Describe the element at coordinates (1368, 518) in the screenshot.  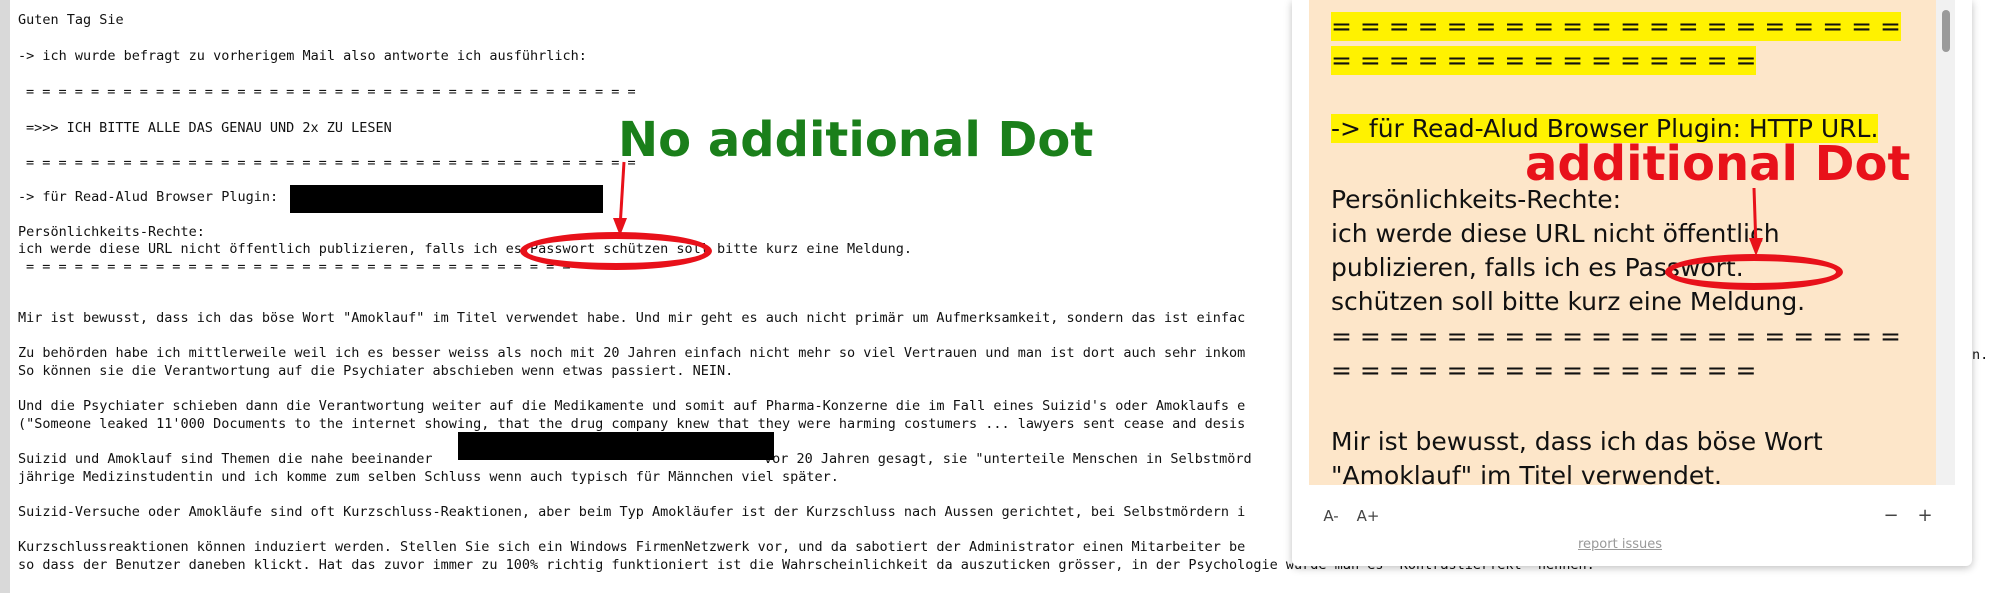
I see `font-larger-button: A+` at that location.